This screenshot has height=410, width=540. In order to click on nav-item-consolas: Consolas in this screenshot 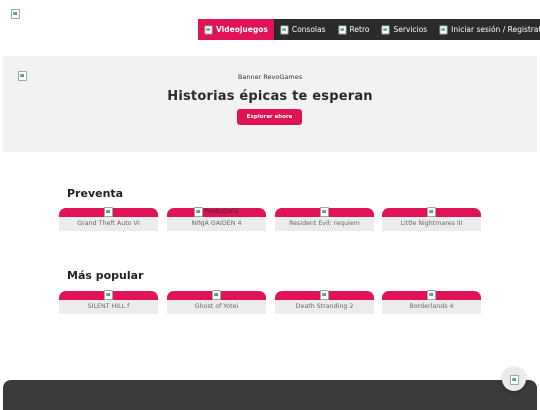, I will do `click(303, 29)`.